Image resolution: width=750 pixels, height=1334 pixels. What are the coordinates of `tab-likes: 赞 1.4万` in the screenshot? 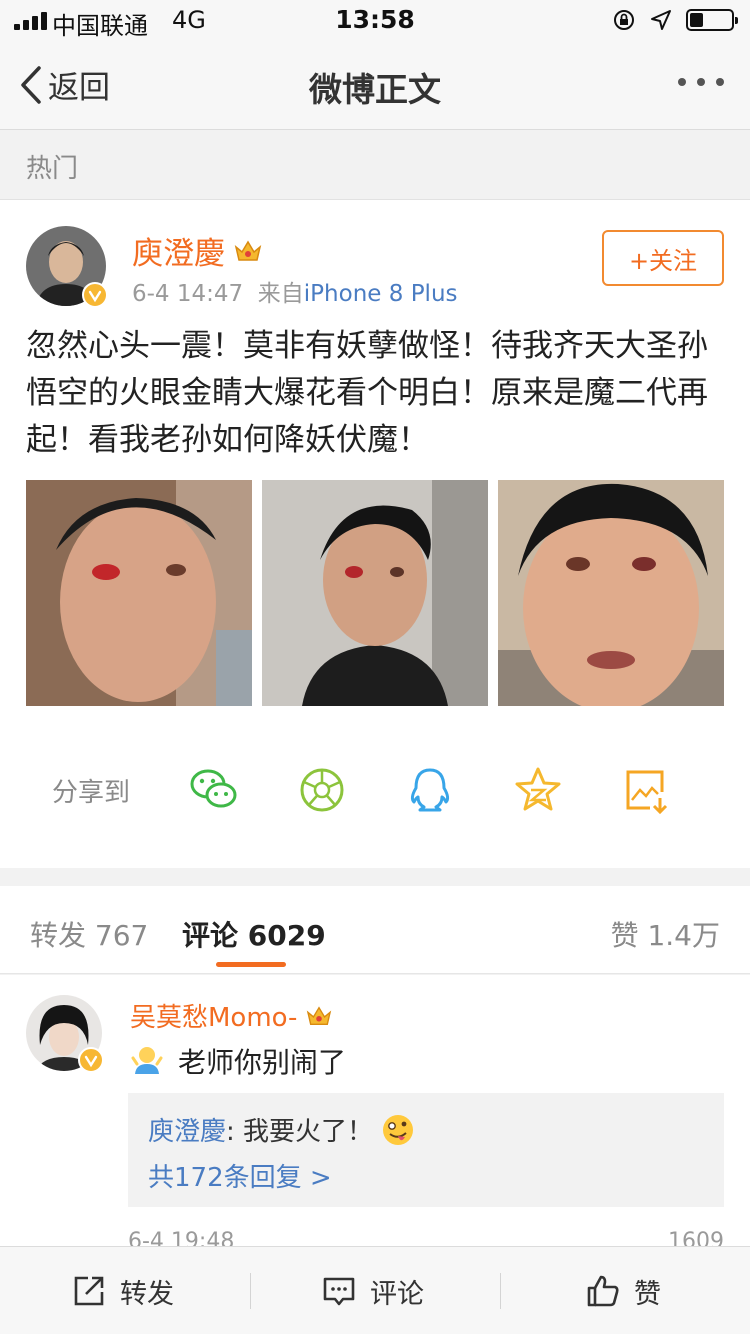 It's located at (665, 934).